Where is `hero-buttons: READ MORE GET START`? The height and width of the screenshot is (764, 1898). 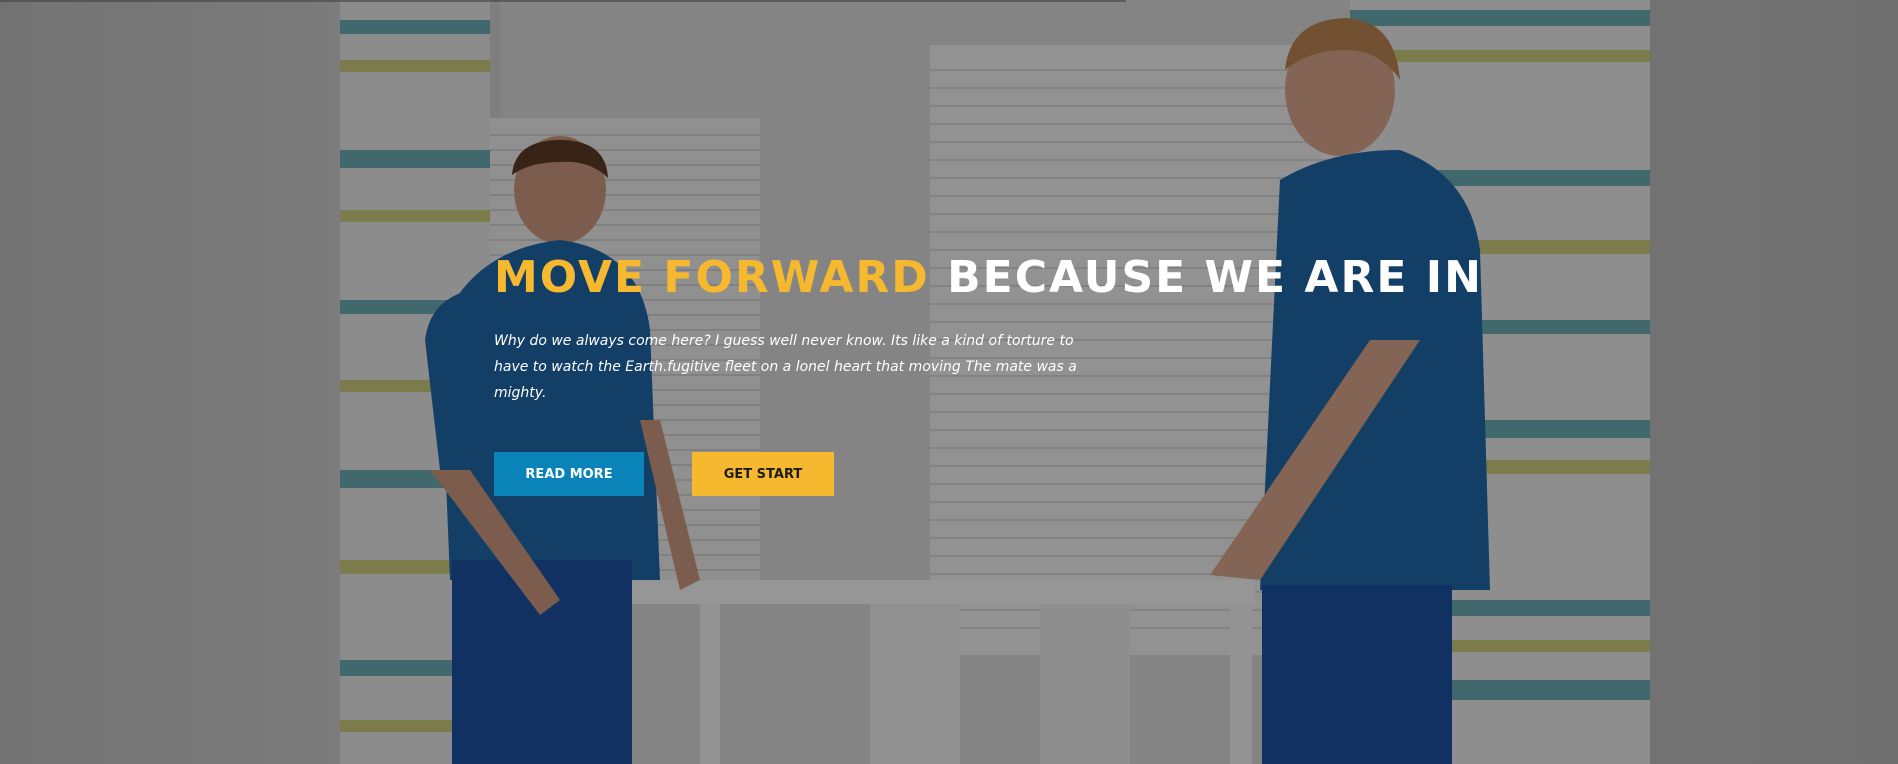 hero-buttons: READ MORE GET START is located at coordinates (994, 474).